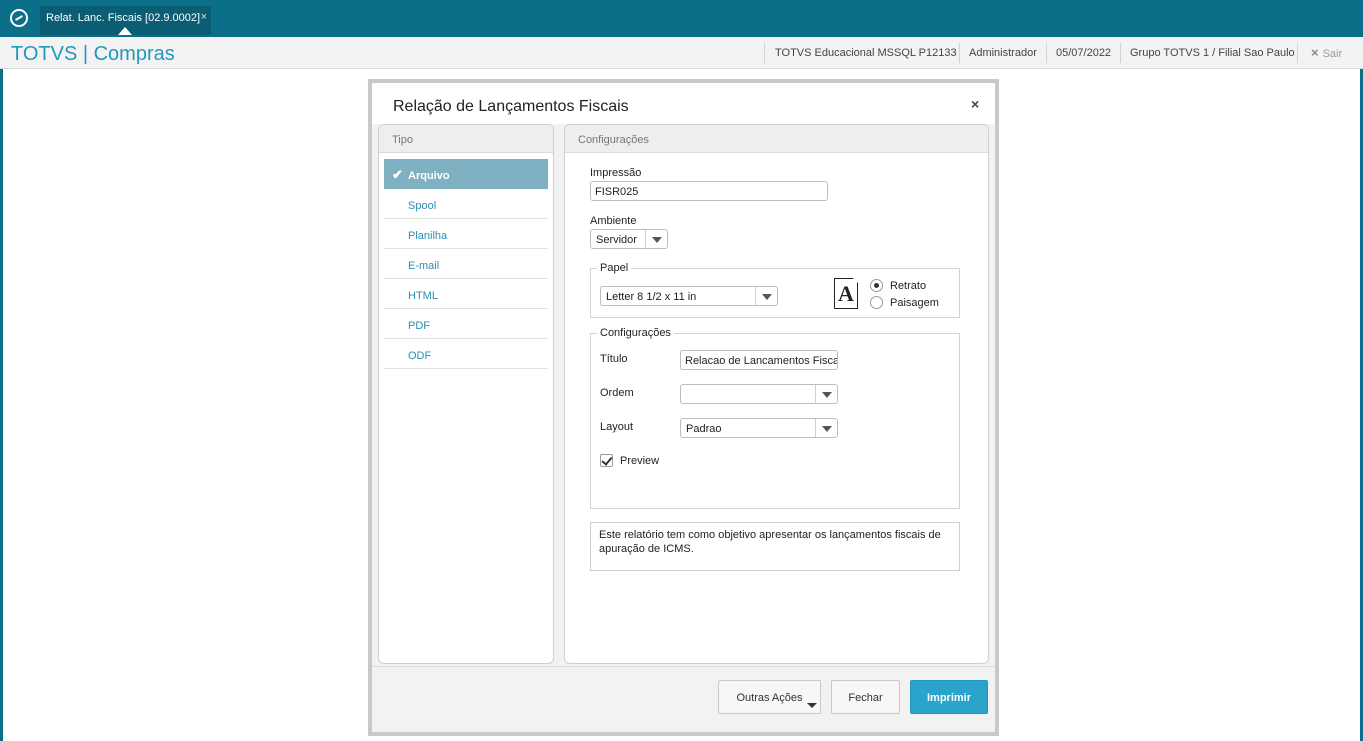  I want to click on tipo-item-pdf: PDF, so click(466, 324).